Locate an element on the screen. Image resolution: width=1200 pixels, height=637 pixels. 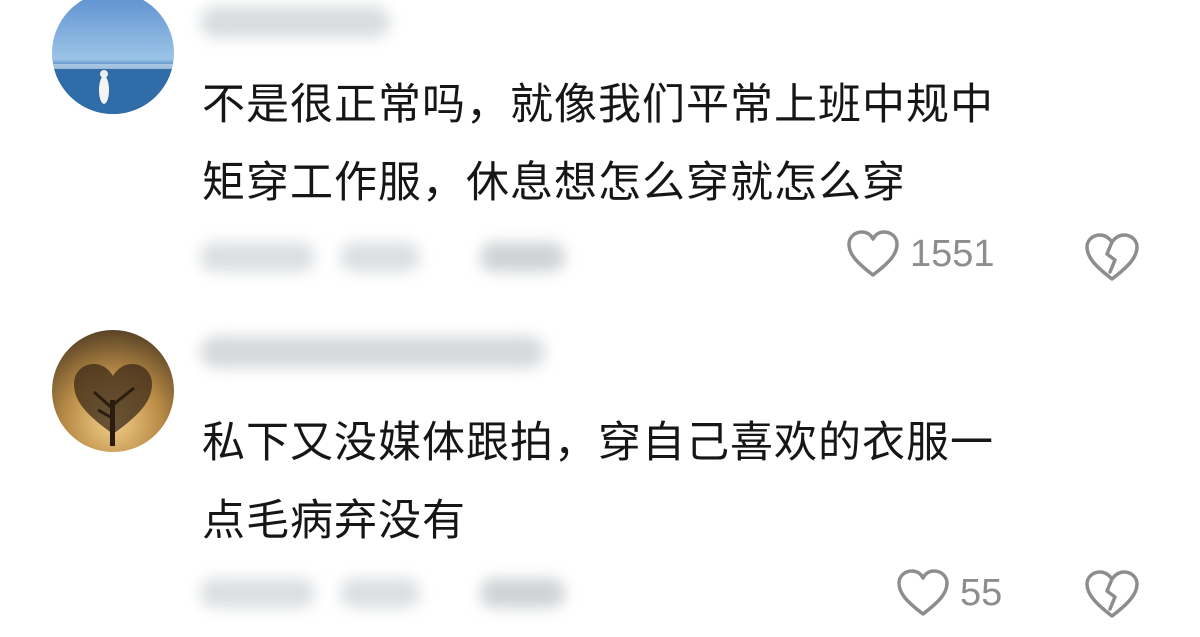
like-count: 1551 is located at coordinates (952, 253).